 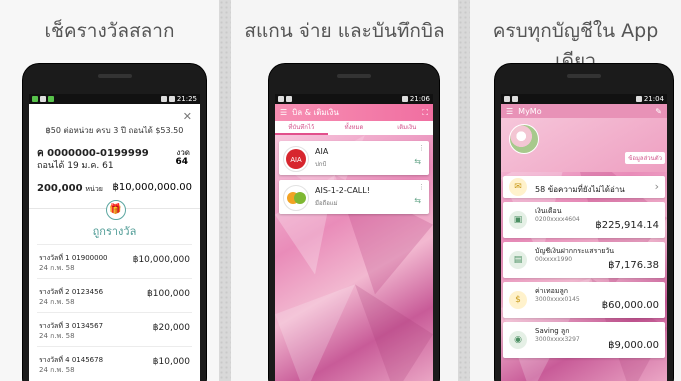 I want to click on status-time: 21:04, so click(x=653, y=99).